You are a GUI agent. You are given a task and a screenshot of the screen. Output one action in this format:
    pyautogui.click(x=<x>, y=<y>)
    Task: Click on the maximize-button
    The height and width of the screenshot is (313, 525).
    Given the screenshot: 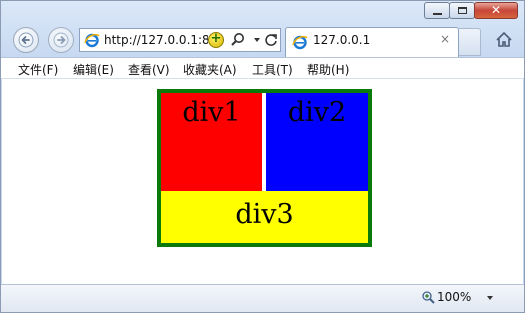 What is the action you would take?
    pyautogui.click(x=462, y=10)
    